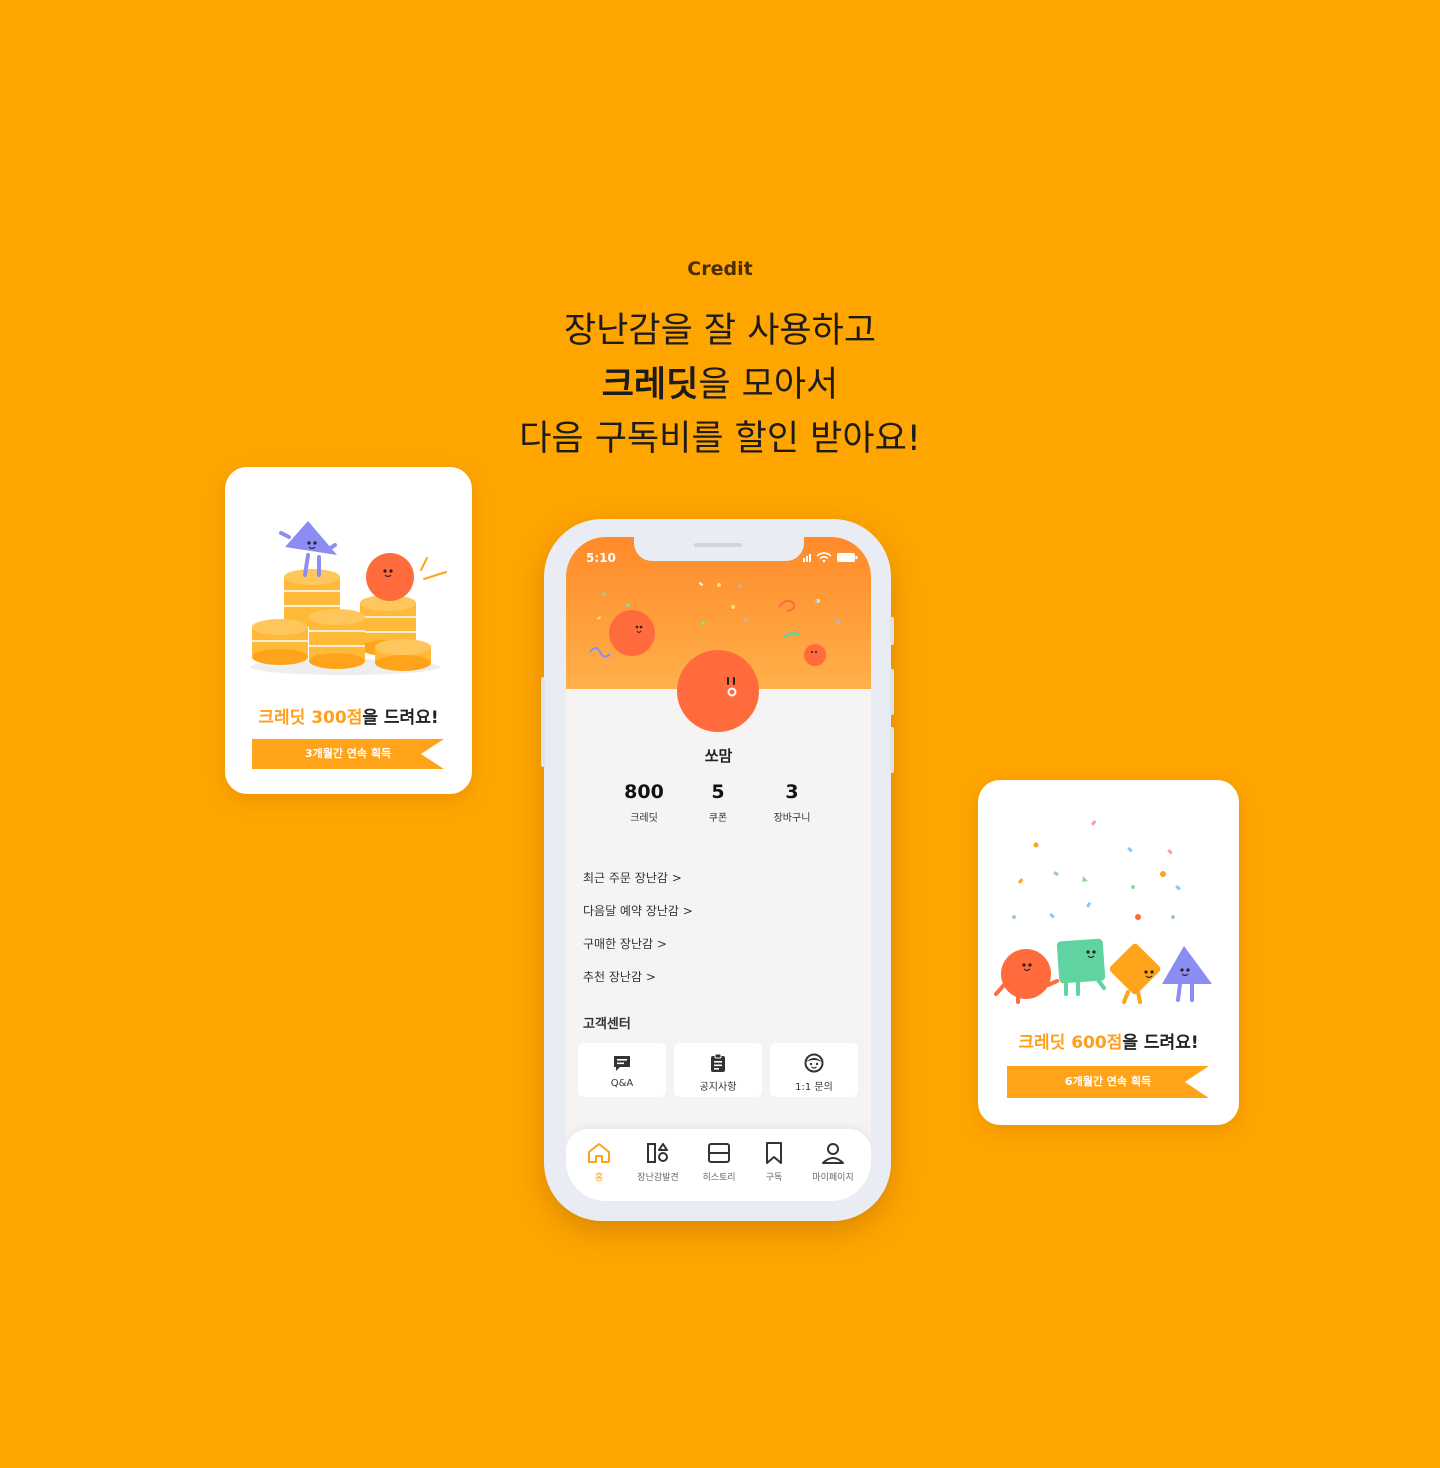 This screenshot has height=1468, width=1440. Describe the element at coordinates (719, 549) in the screenshot. I see `phone-notch` at that location.